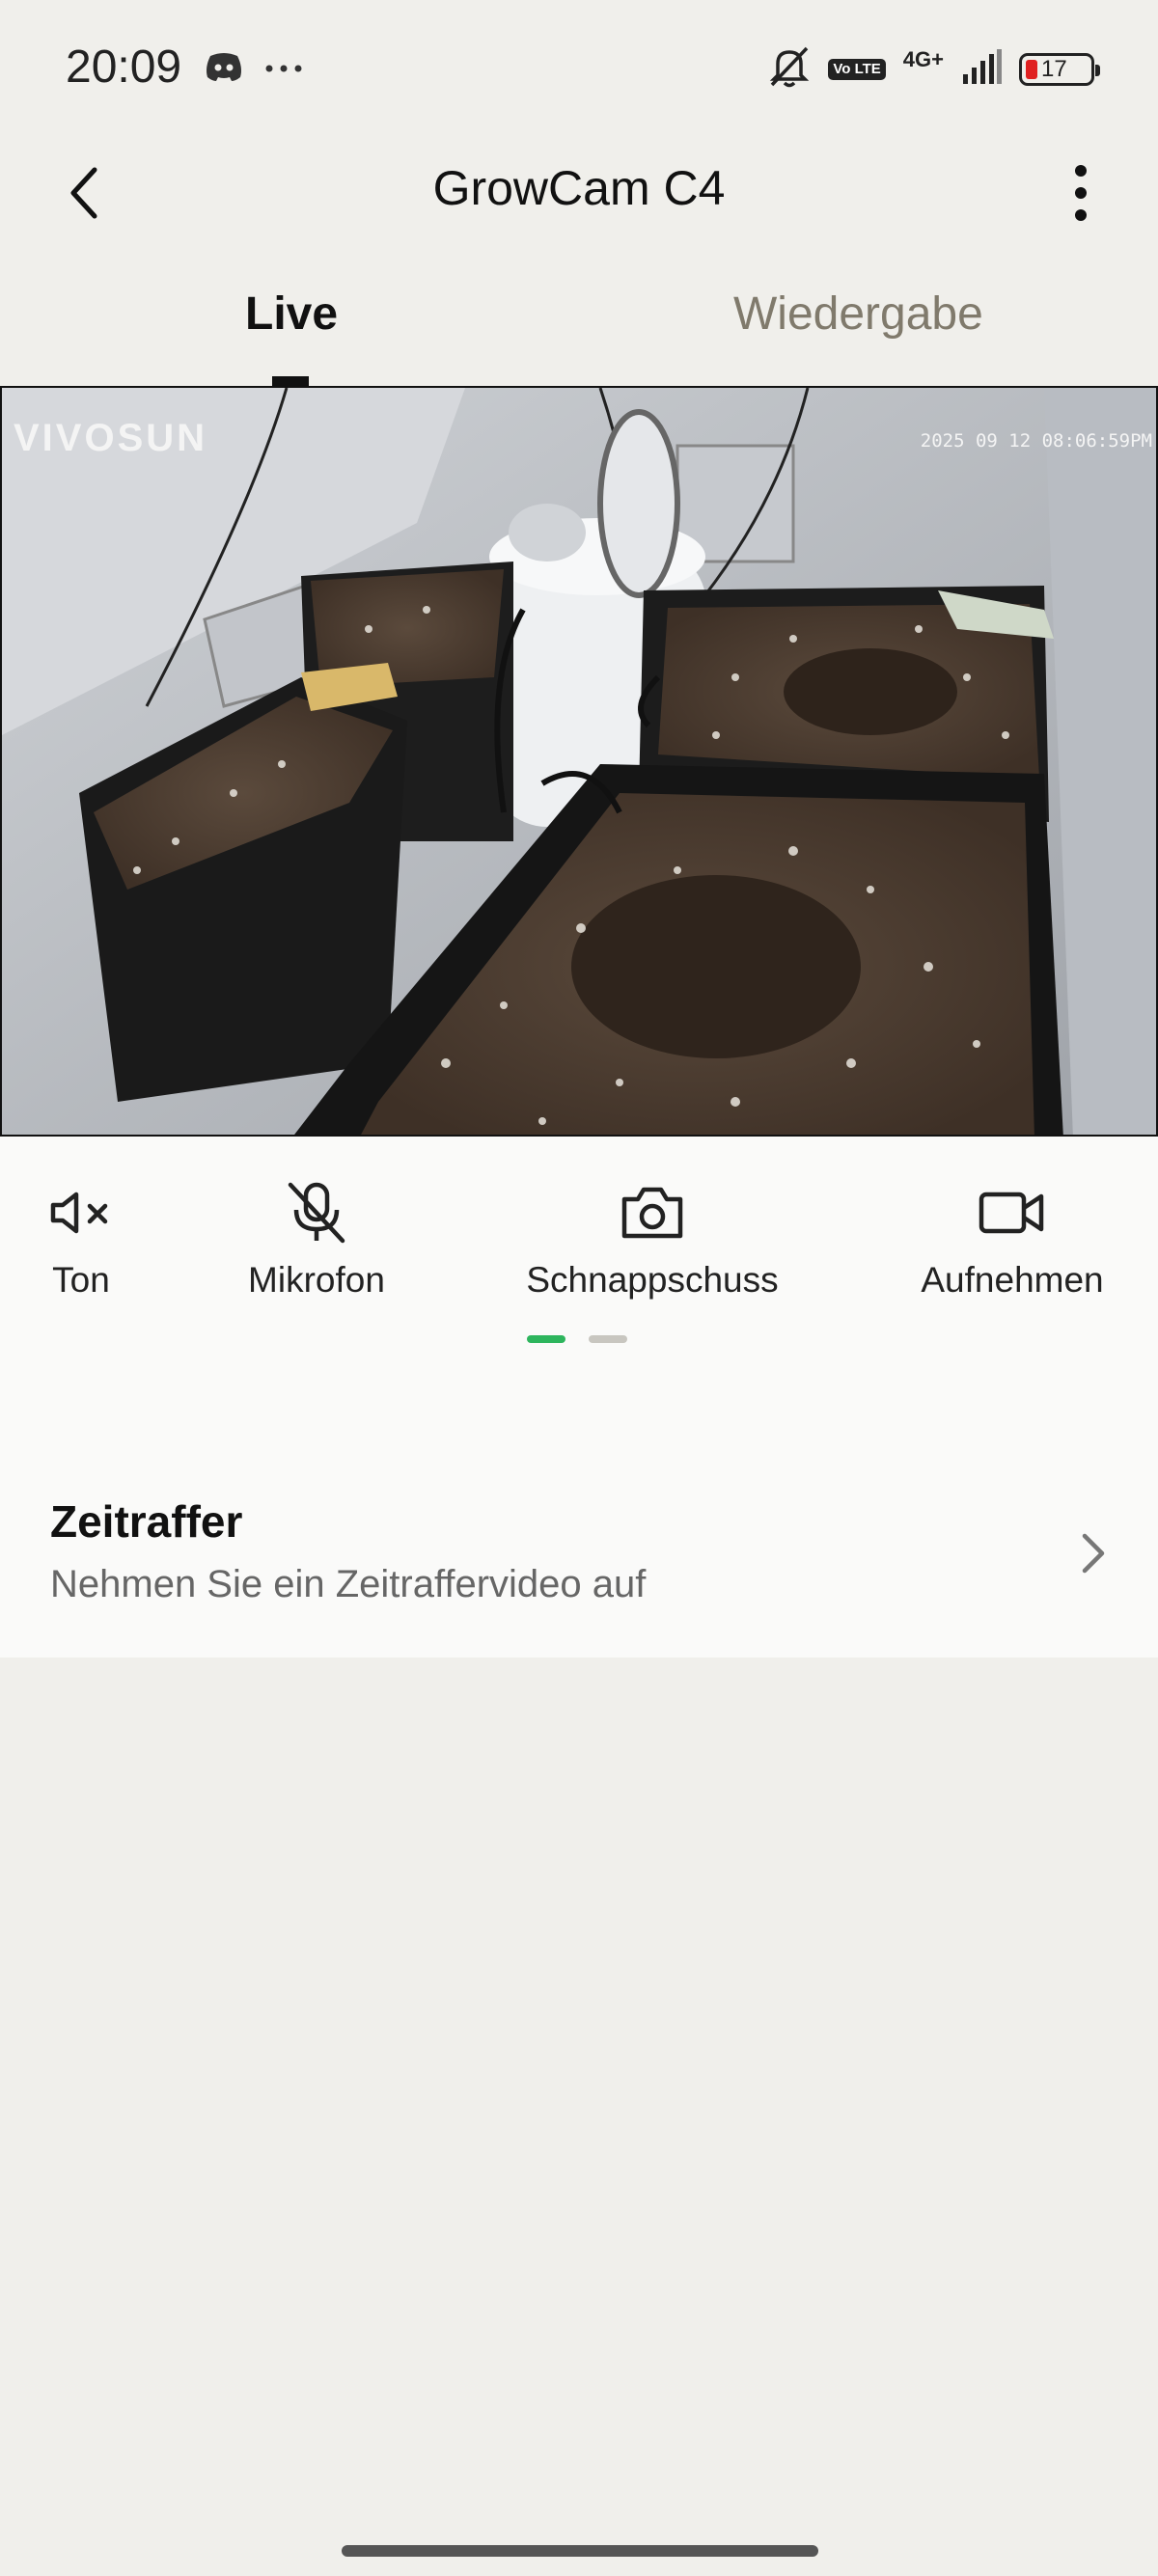 This screenshot has width=1158, height=2576. Describe the element at coordinates (81, 1213) in the screenshot. I see `speaker-muted-icon` at that location.